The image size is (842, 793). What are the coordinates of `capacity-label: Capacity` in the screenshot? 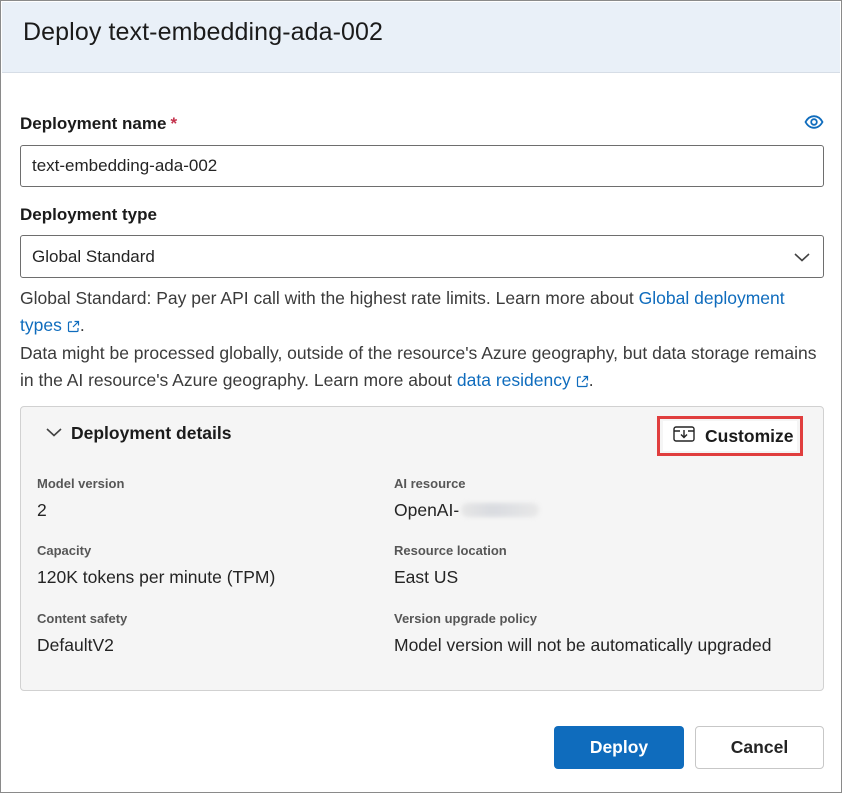 It's located at (64, 550).